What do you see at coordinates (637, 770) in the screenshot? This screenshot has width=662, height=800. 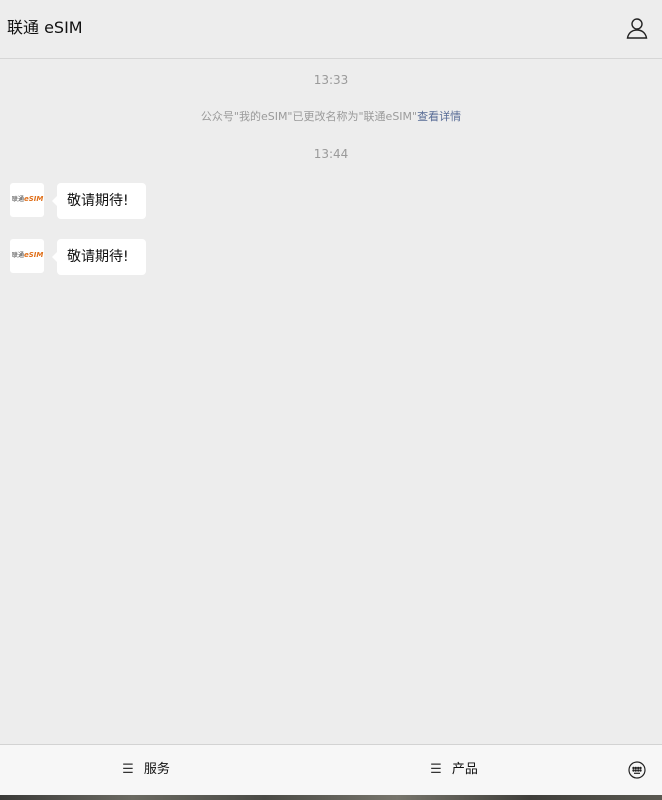 I see `keyboard-toggle-icon` at bounding box center [637, 770].